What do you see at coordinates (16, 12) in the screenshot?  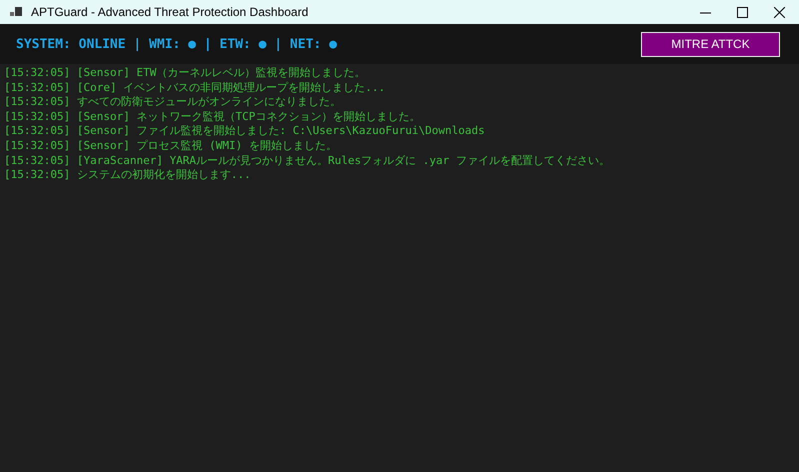 I see `app-icon` at bounding box center [16, 12].